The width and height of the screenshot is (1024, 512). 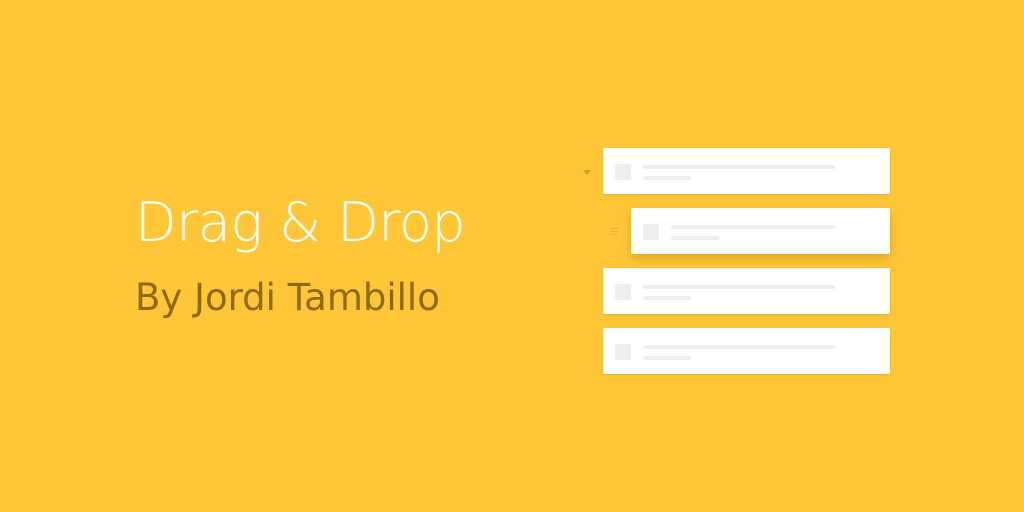 I want to click on drag-handle-icon, so click(x=614, y=231).